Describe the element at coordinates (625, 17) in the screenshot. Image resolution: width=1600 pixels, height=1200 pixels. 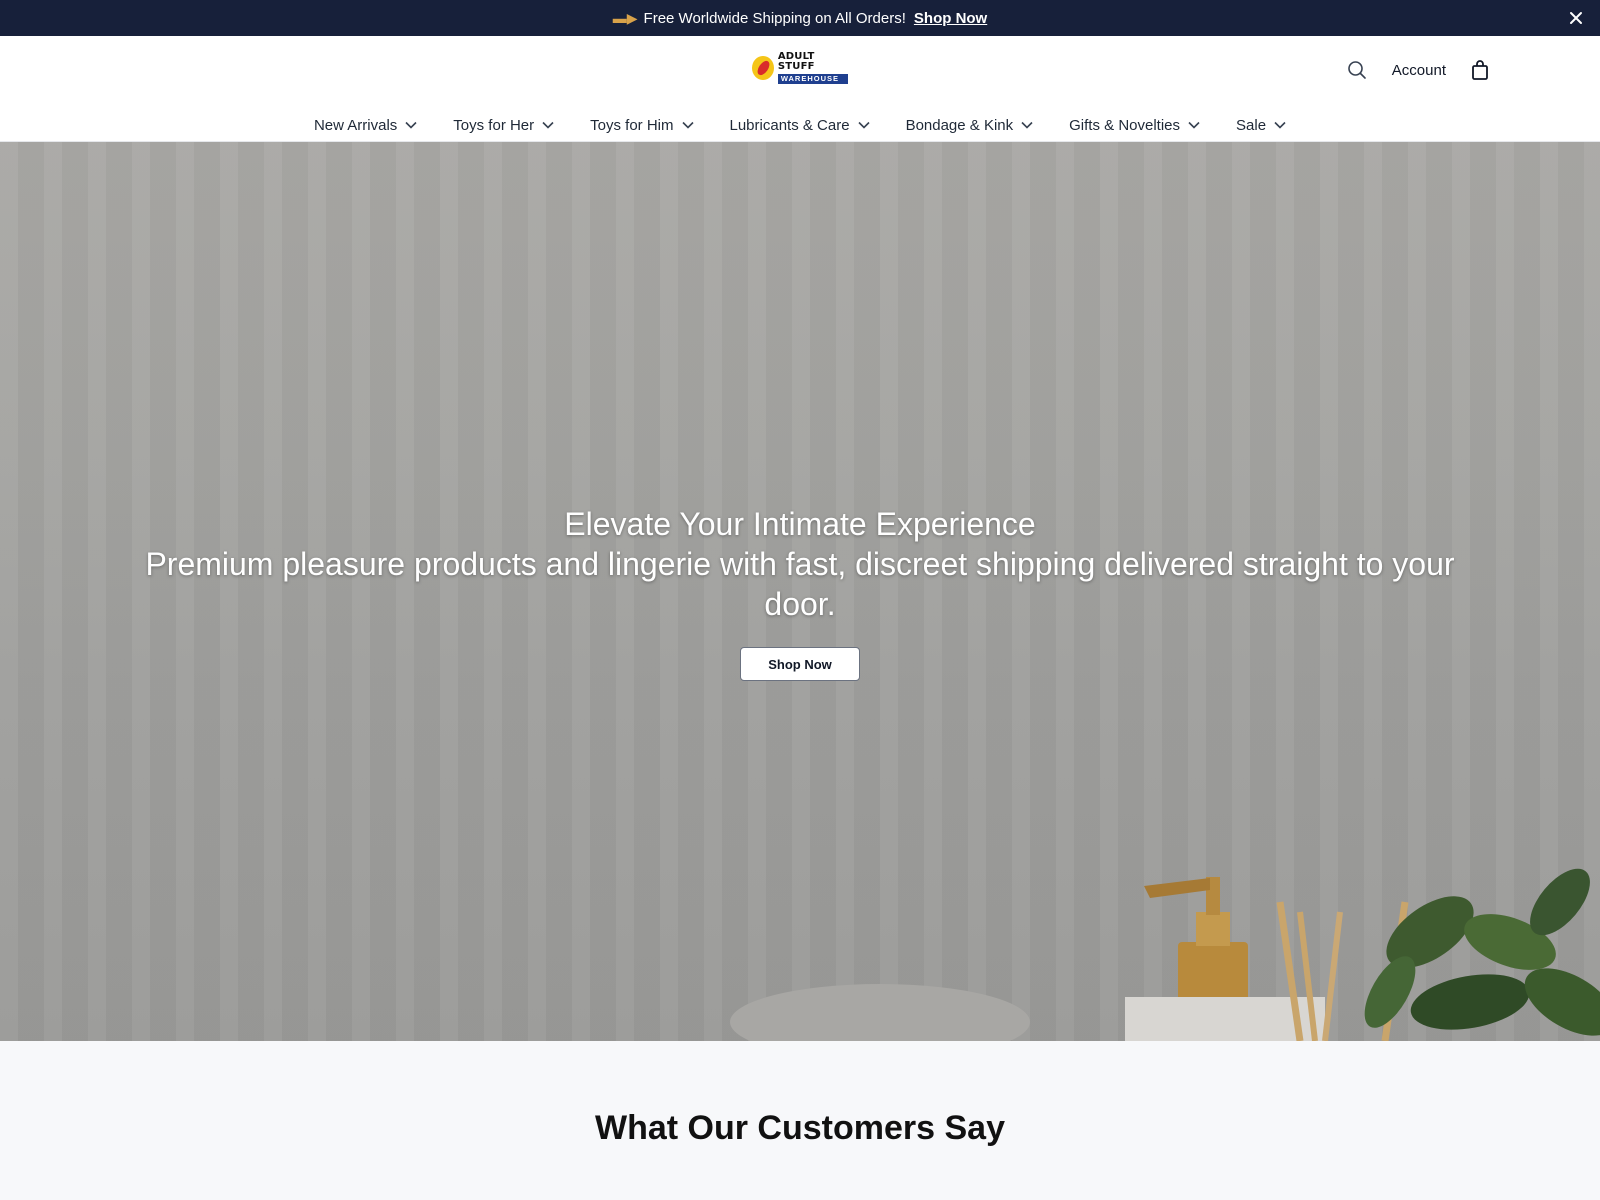
I see `delivery-truck-icon: ▬▶` at that location.